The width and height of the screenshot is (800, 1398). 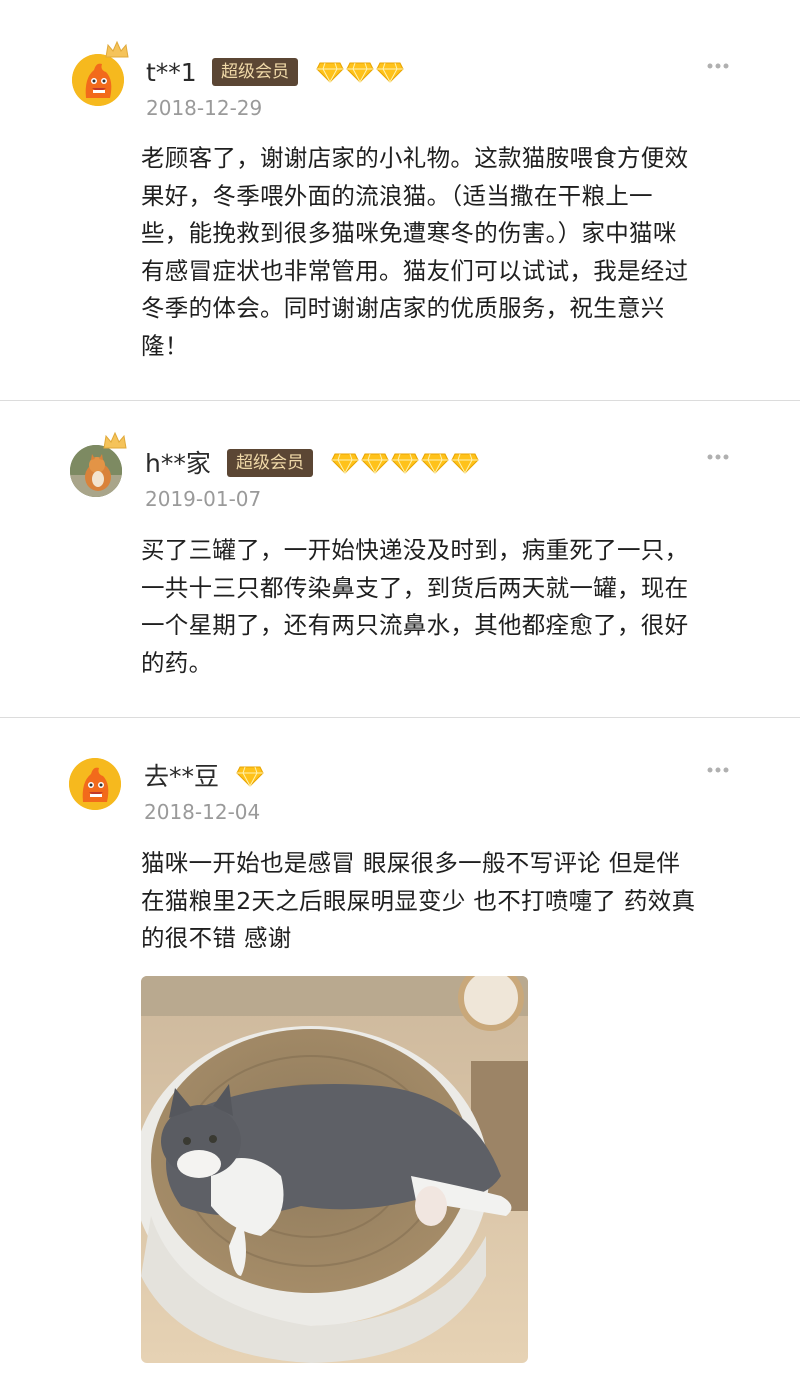 I want to click on username: h**家, so click(x=178, y=464).